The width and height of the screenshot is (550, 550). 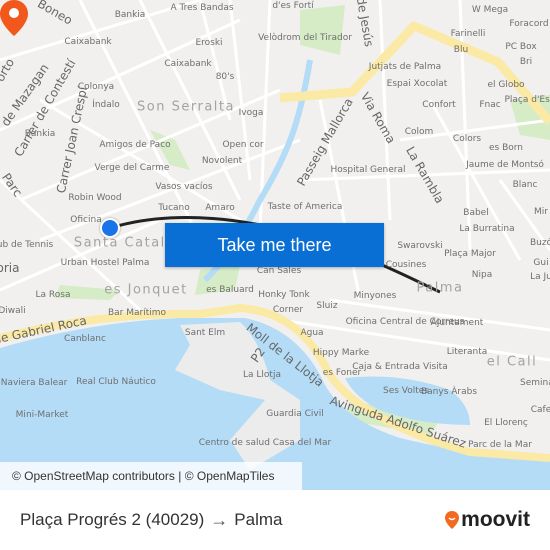 What do you see at coordinates (305, 38) in the screenshot?
I see `map-label: Velòdrom del Tirador` at bounding box center [305, 38].